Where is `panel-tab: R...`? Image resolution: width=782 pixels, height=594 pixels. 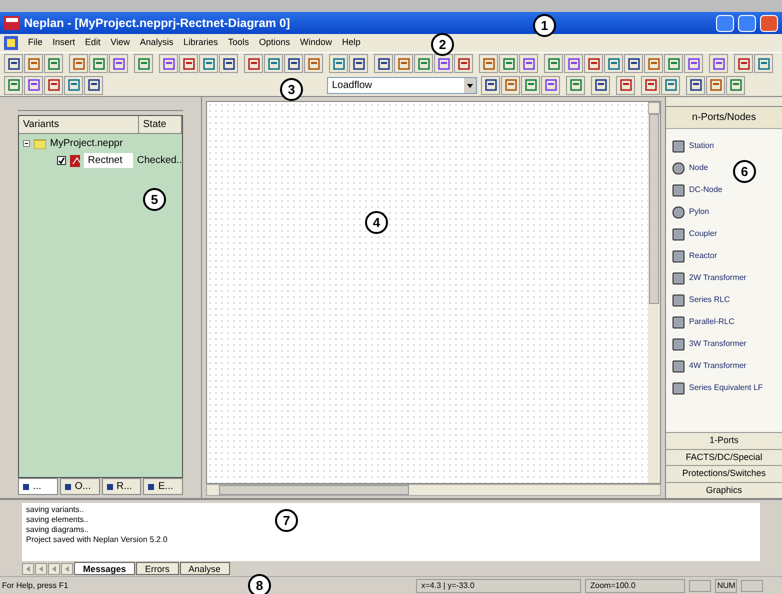
panel-tab: R... is located at coordinates (122, 486).